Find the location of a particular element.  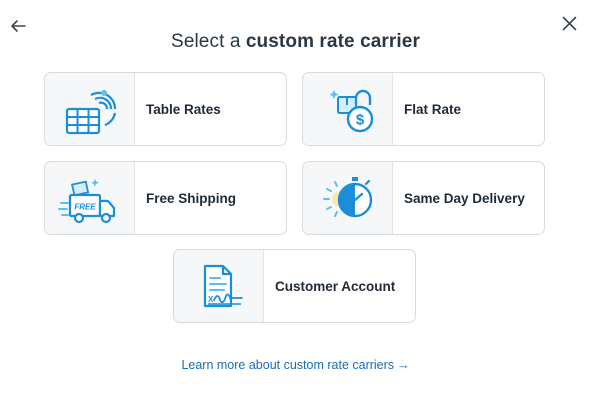

learn-more-link: Learn more about custom rate carriers → is located at coordinates (295, 365).